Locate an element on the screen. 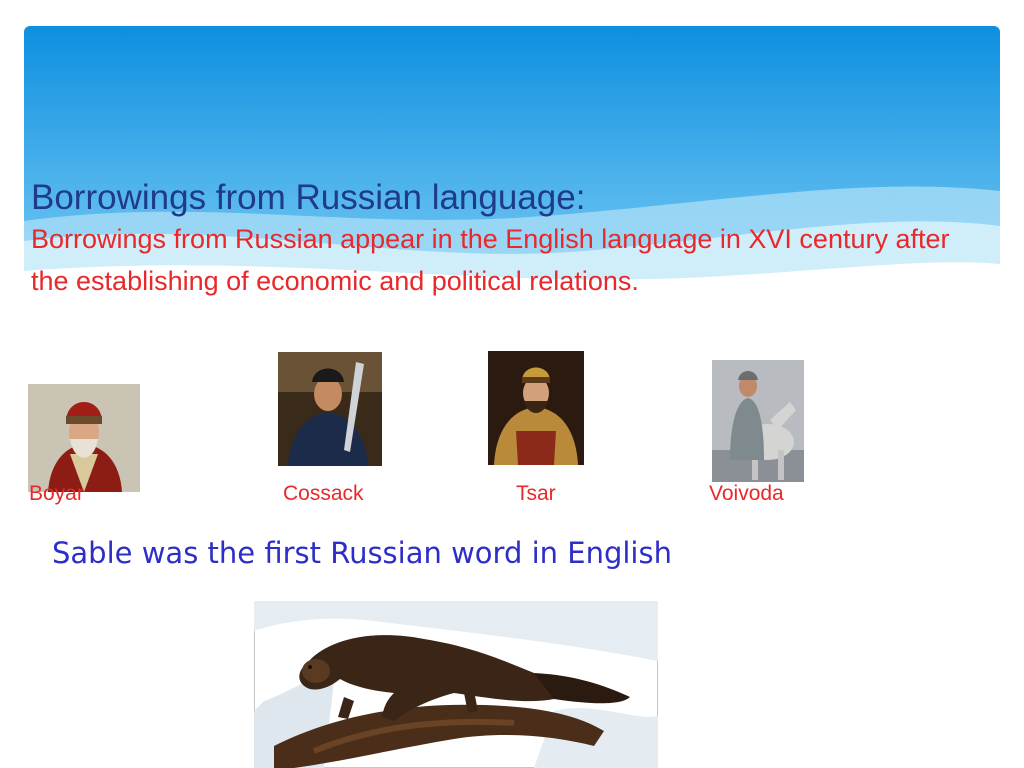 This screenshot has width=1024, height=768. sable-photo is located at coordinates (456, 684).